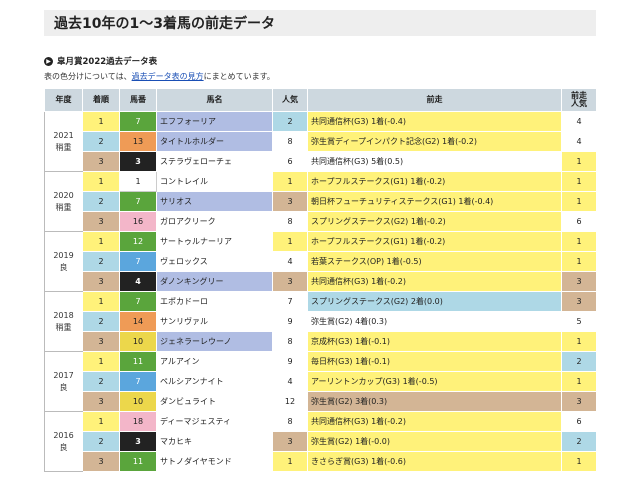  I want to click on color-note: 表の色分けについては、過去データ表の見方にまとめています。, so click(159, 76).